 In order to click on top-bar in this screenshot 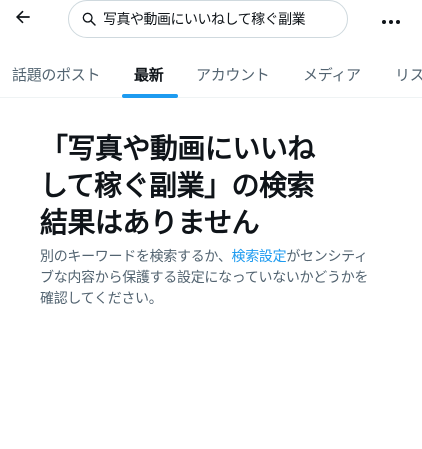, I will do `click(211, 22)`.